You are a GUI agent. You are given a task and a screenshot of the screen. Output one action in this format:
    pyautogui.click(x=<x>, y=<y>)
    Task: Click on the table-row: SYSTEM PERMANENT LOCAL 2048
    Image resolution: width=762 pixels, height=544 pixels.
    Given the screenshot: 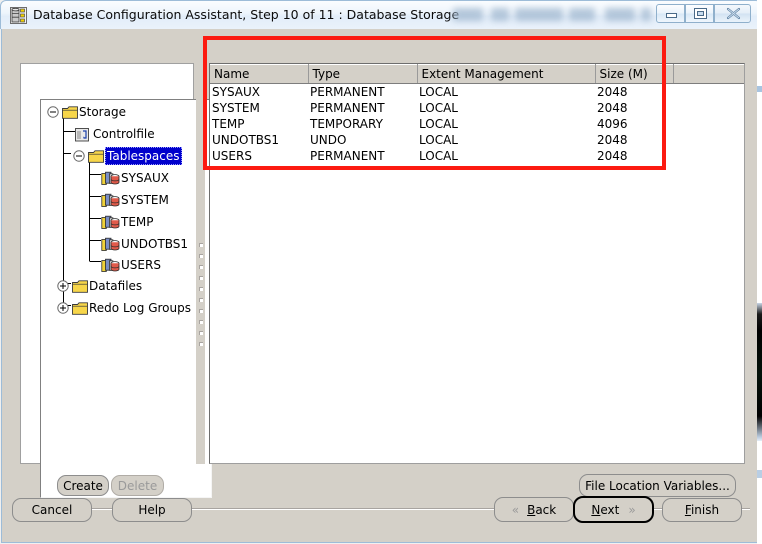 What is the action you would take?
    pyautogui.click(x=477, y=107)
    